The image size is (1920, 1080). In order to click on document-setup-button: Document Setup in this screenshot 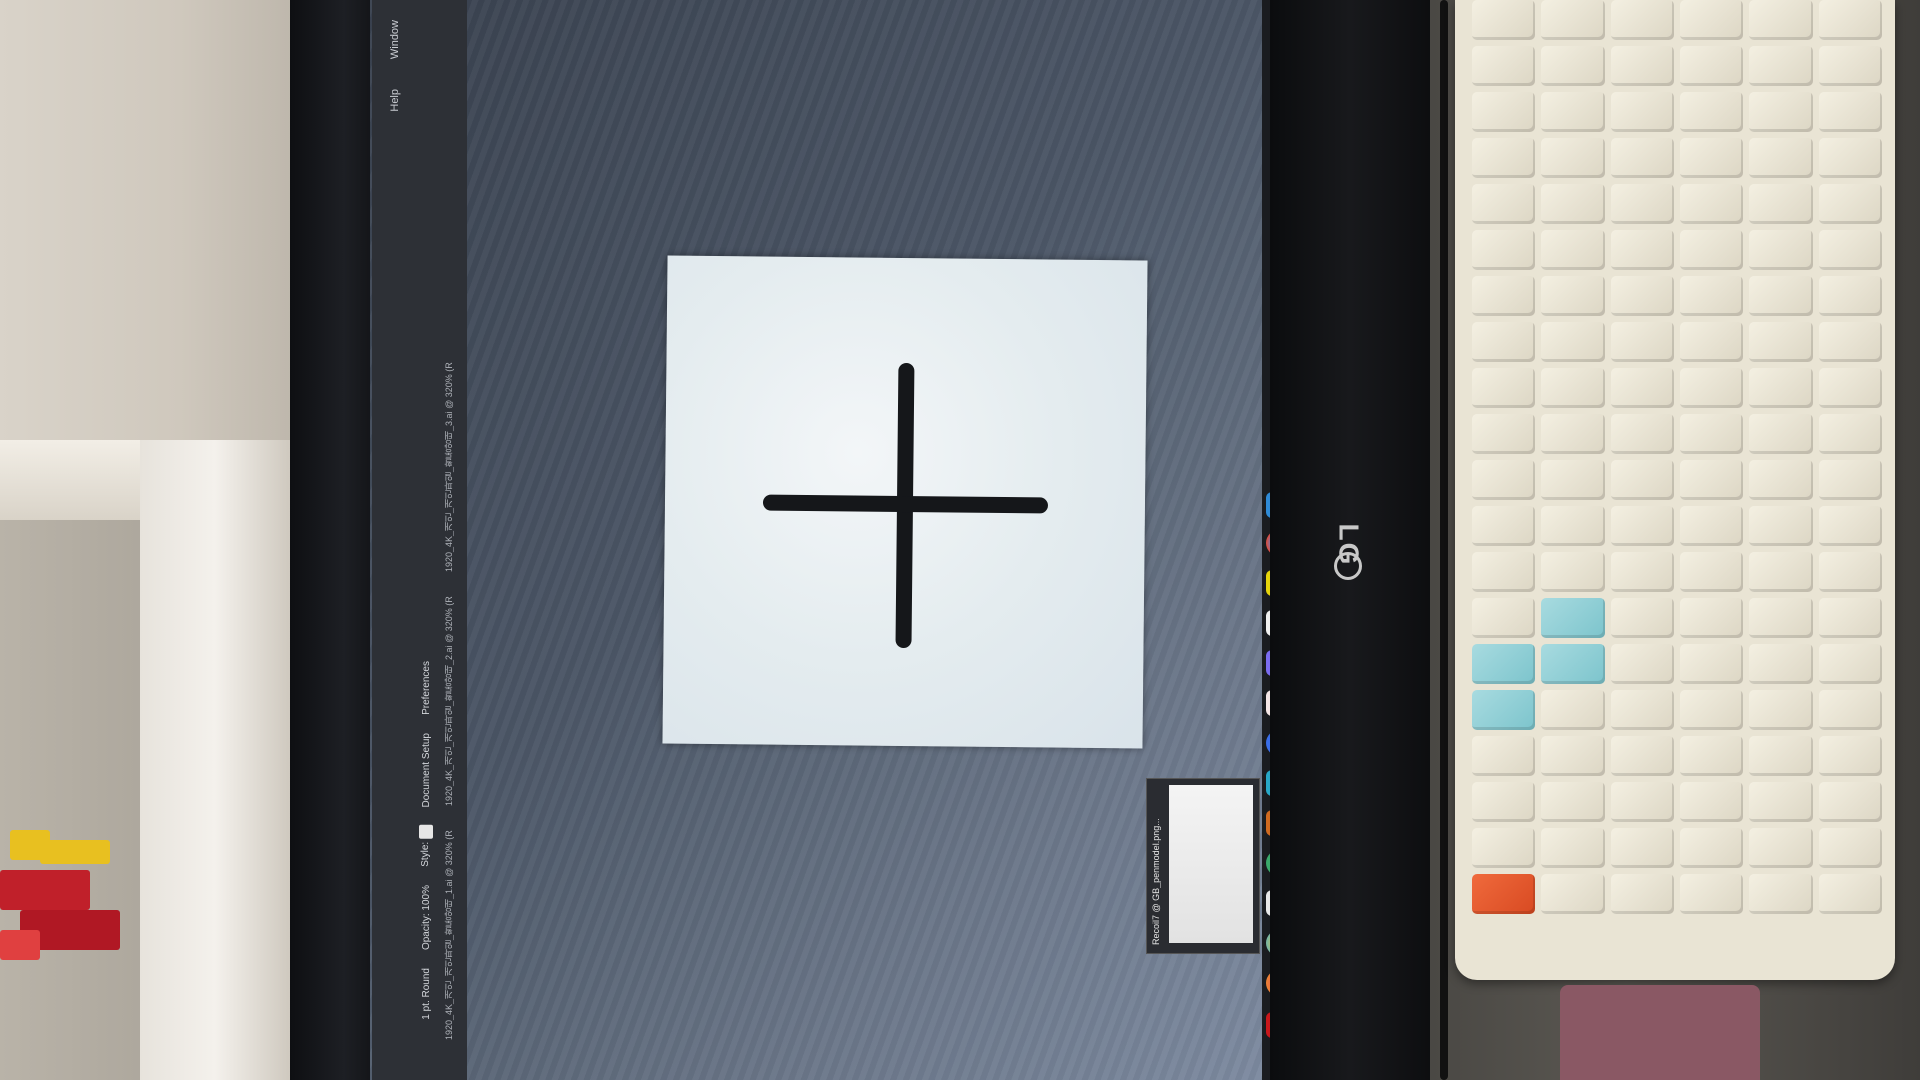, I will do `click(426, 770)`.